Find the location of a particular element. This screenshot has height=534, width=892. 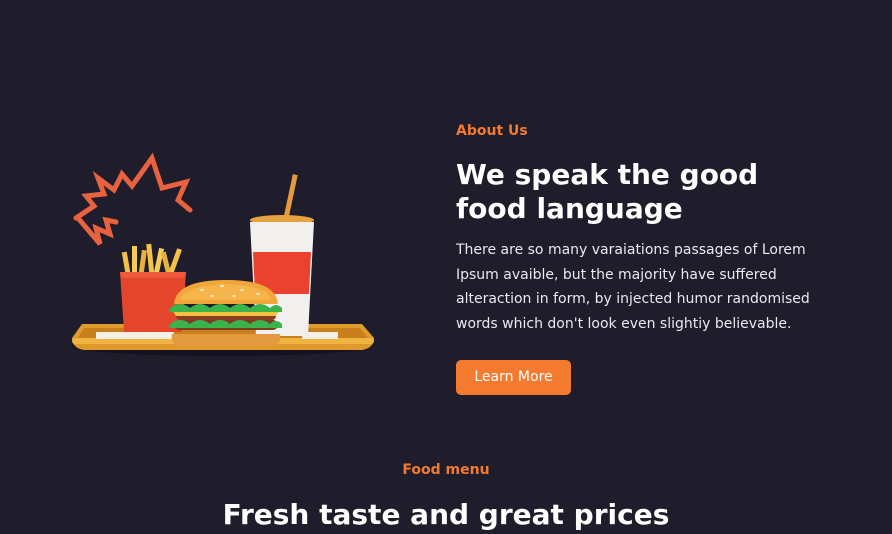

food-menu-header: Food menu Fresh taste and great prices is located at coordinates (446, 496).